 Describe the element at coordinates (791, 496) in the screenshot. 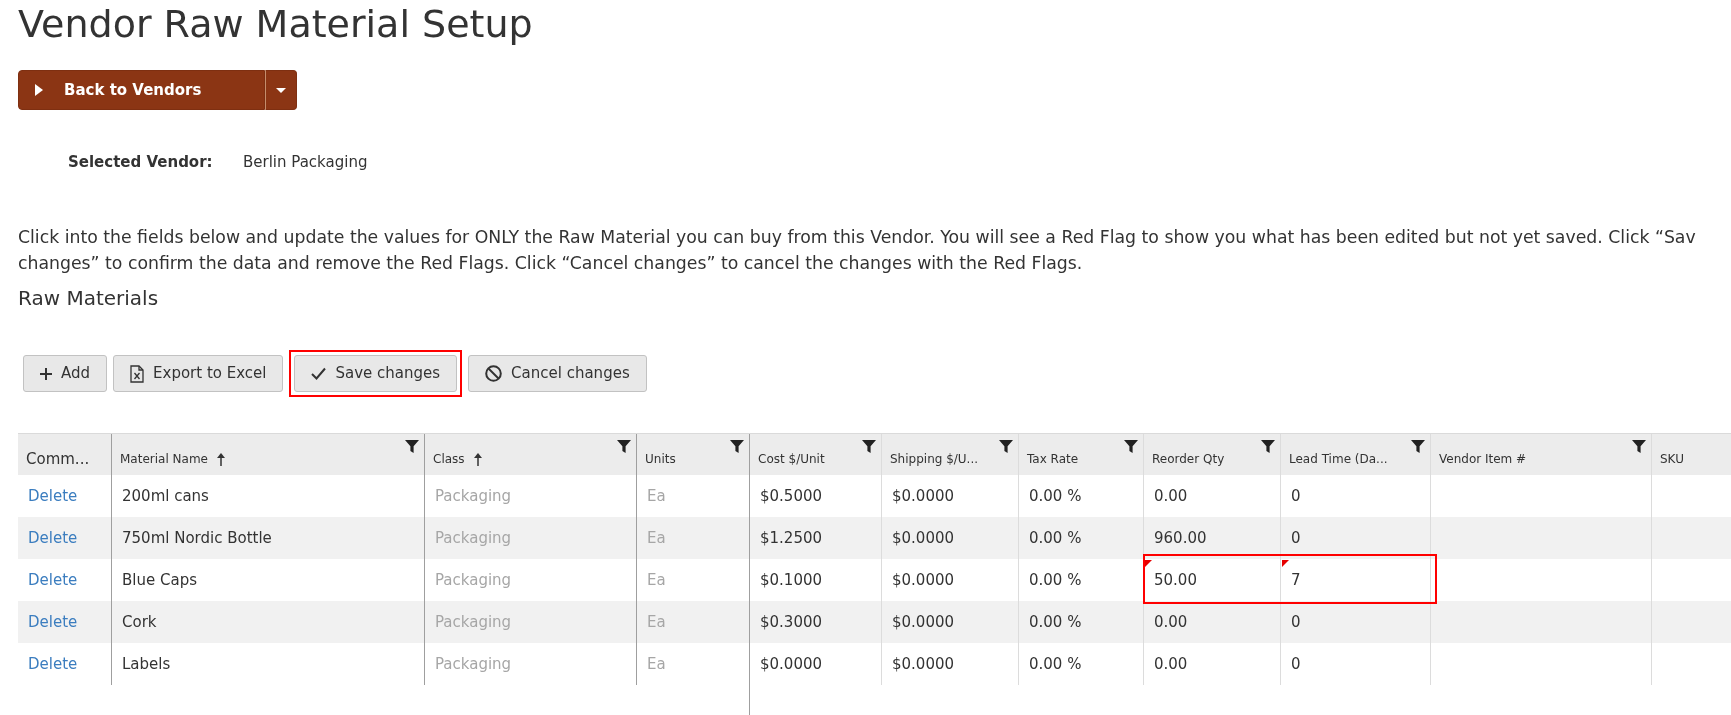

I see `table-cell: $0.5000` at that location.